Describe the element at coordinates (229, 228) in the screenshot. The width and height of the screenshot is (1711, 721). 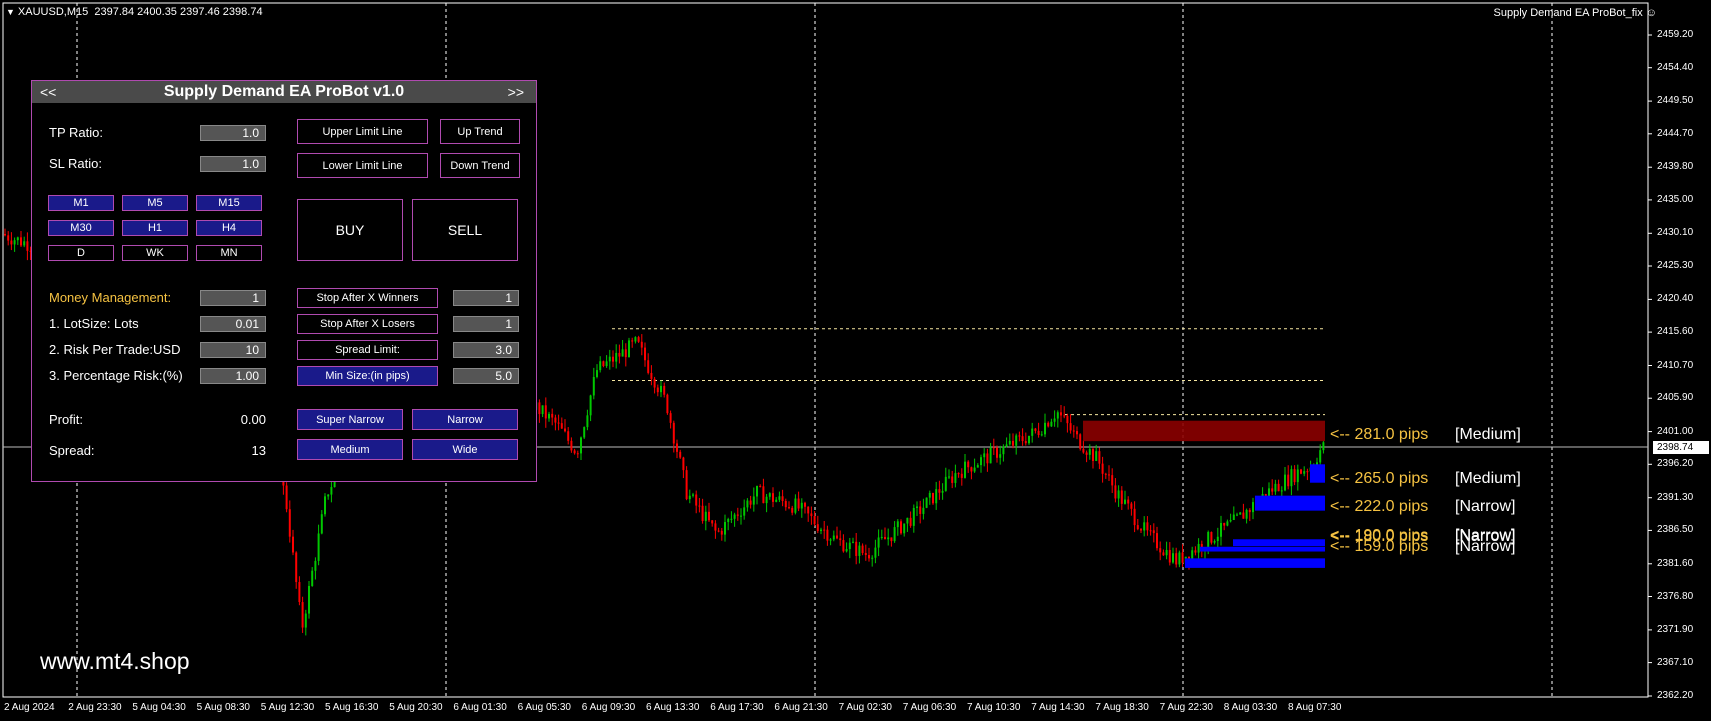
I see `tf-h4-button: H4` at that location.